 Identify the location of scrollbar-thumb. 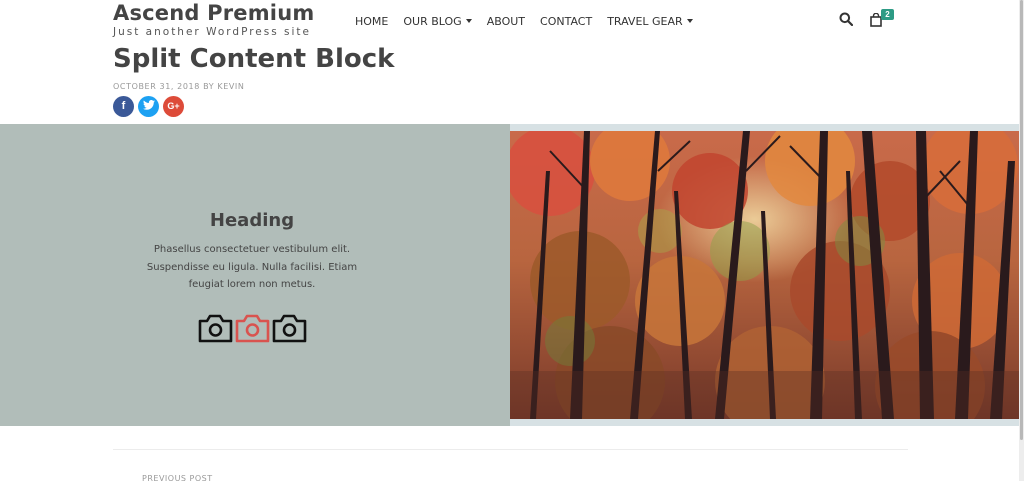
(1021, 220).